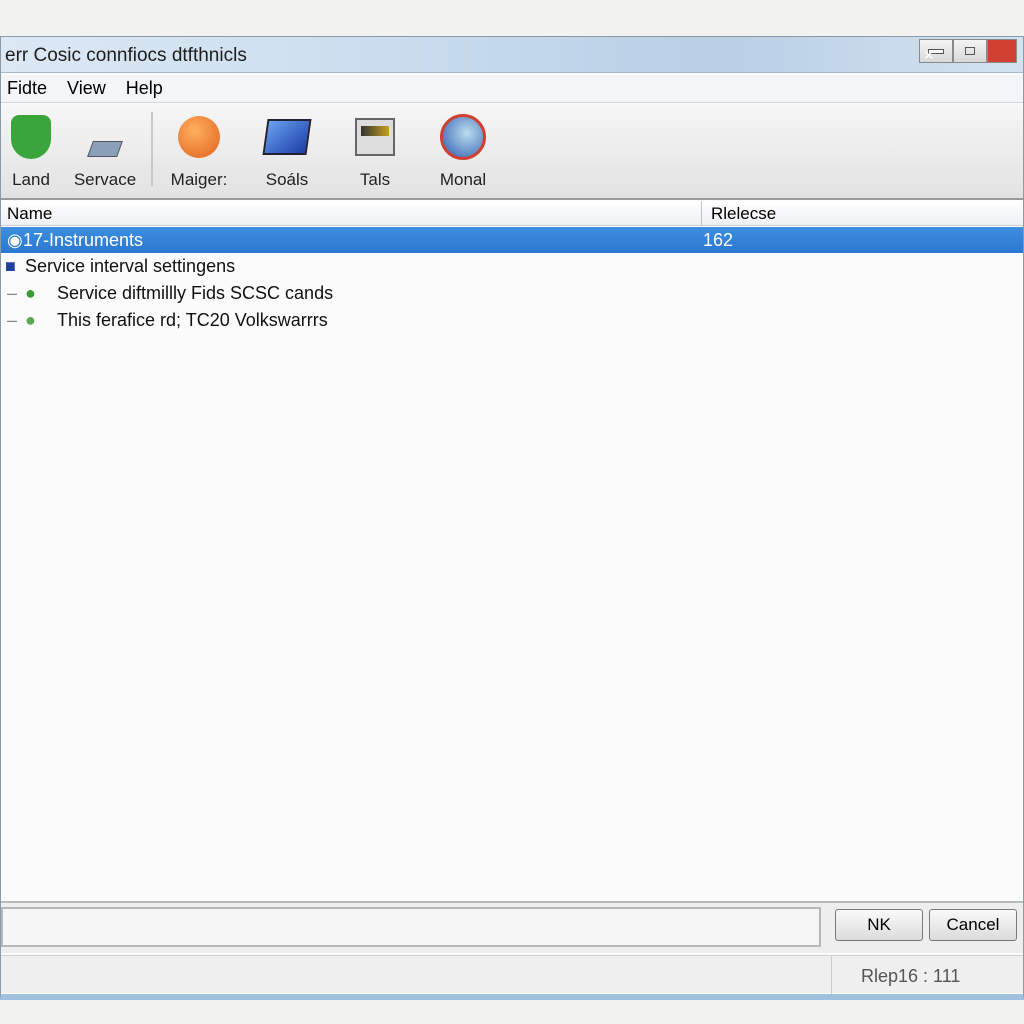  I want to click on module-icon: ◉, so click(15, 240).